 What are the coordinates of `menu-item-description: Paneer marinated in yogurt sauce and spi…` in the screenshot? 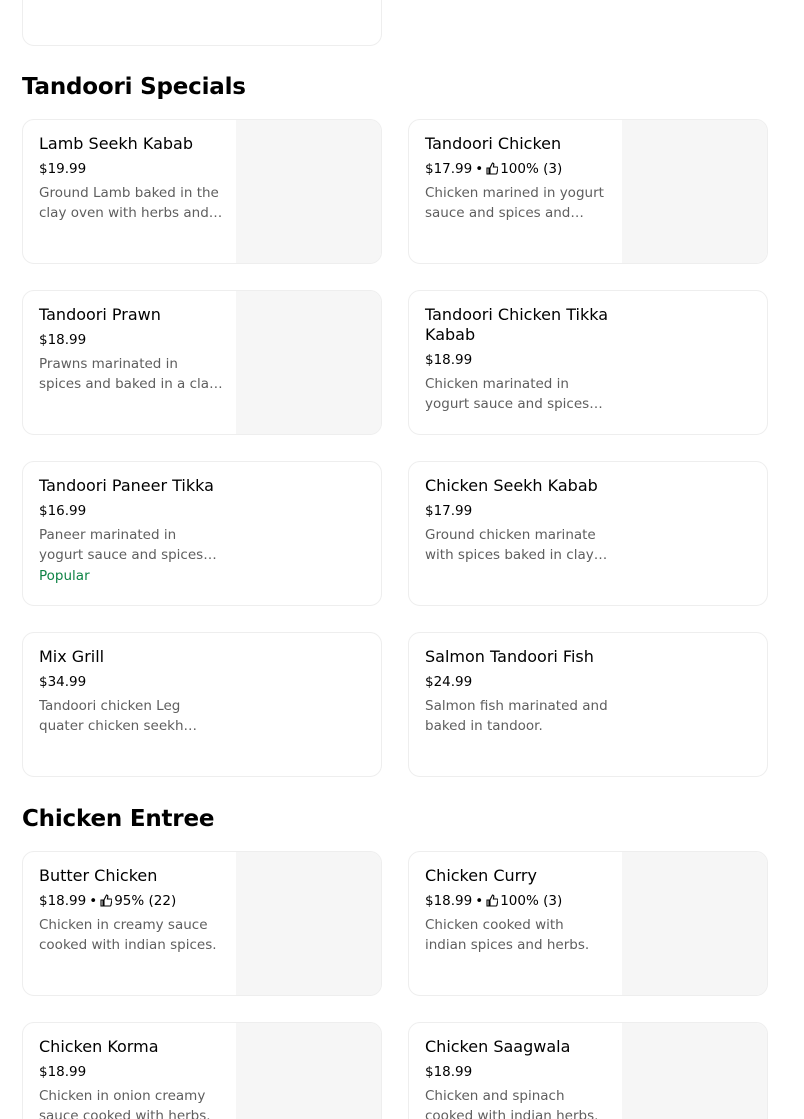 It's located at (121, 545).